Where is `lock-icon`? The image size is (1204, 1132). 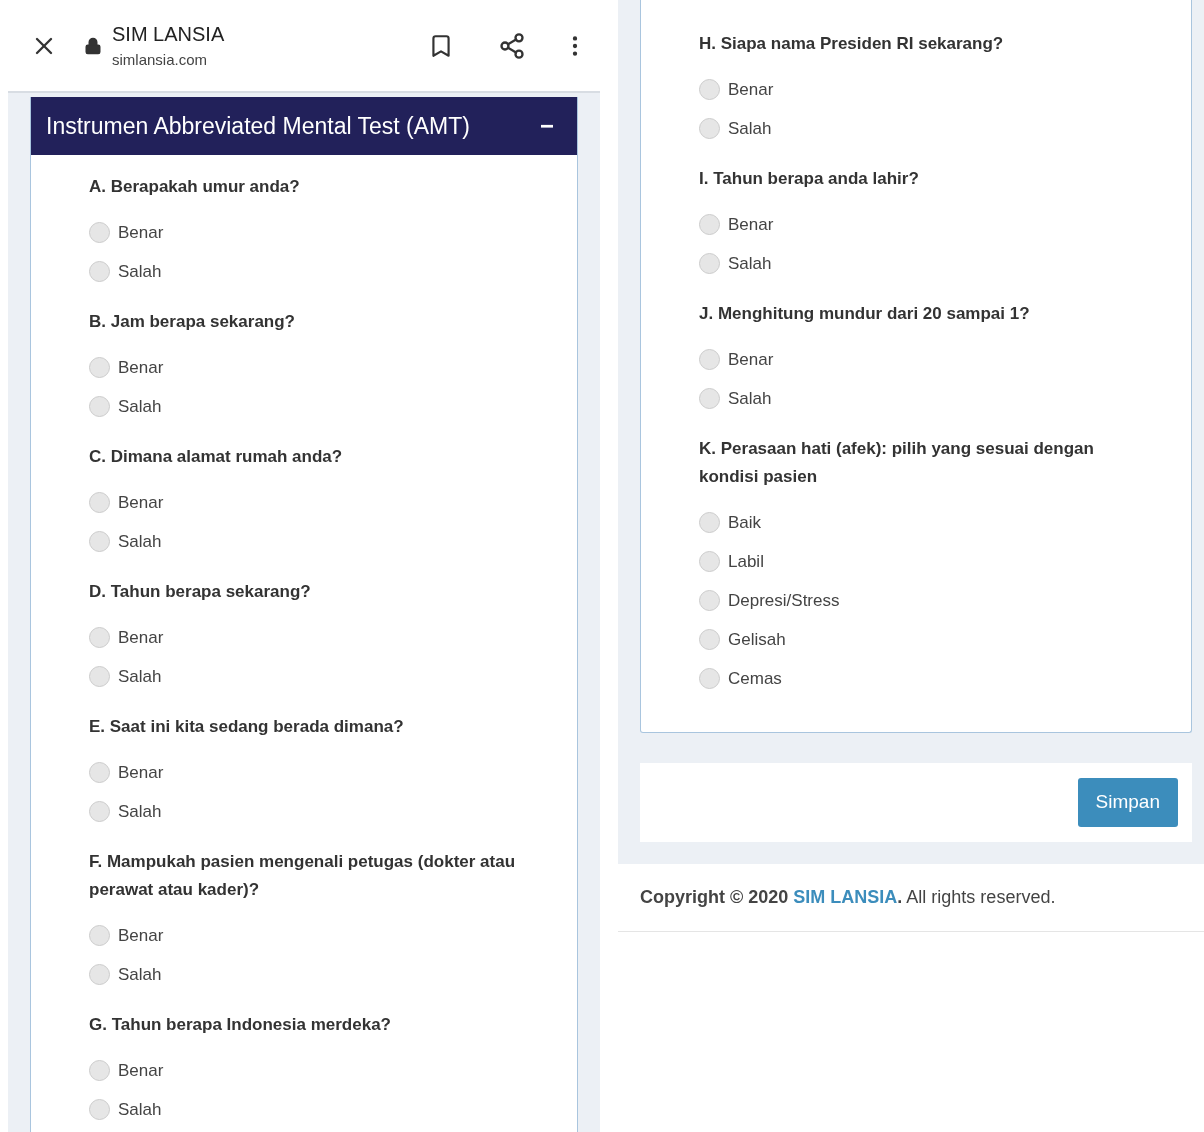 lock-icon is located at coordinates (93, 45).